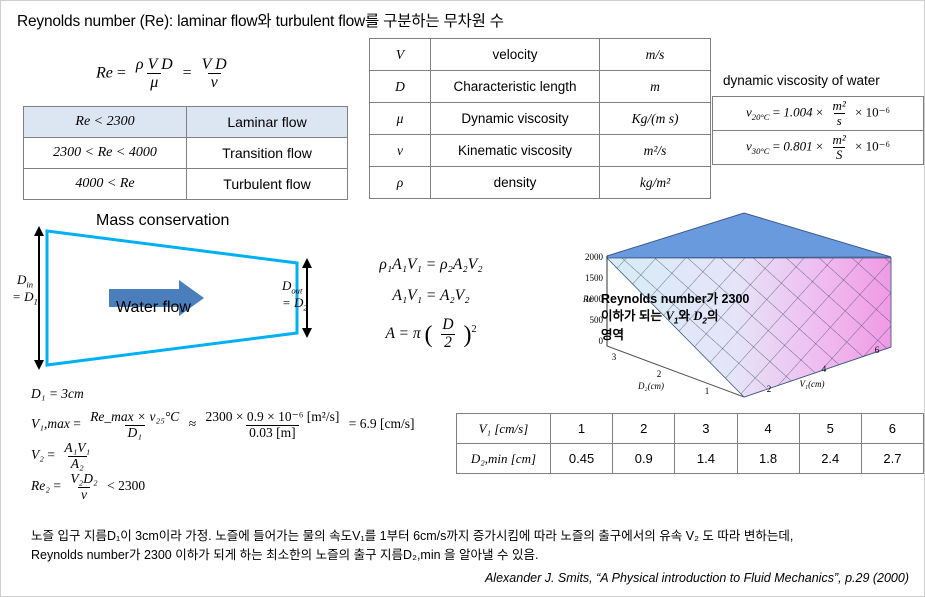 The image size is (925, 597). Describe the element at coordinates (267, 184) in the screenshot. I see `regime-name: Turbulent flow` at that location.